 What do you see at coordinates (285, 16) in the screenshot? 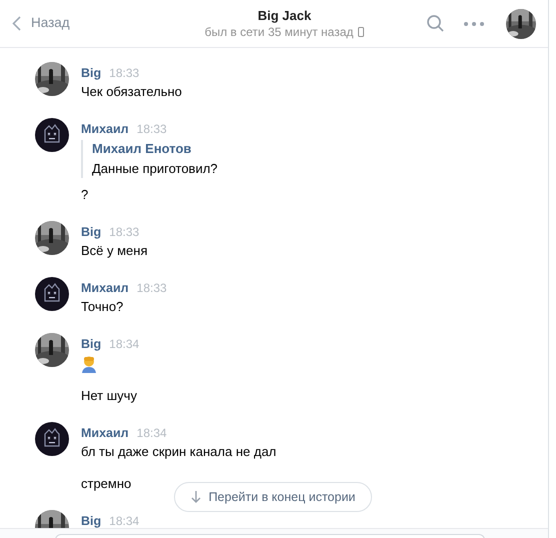
I see `chat-title: Big Jack` at bounding box center [285, 16].